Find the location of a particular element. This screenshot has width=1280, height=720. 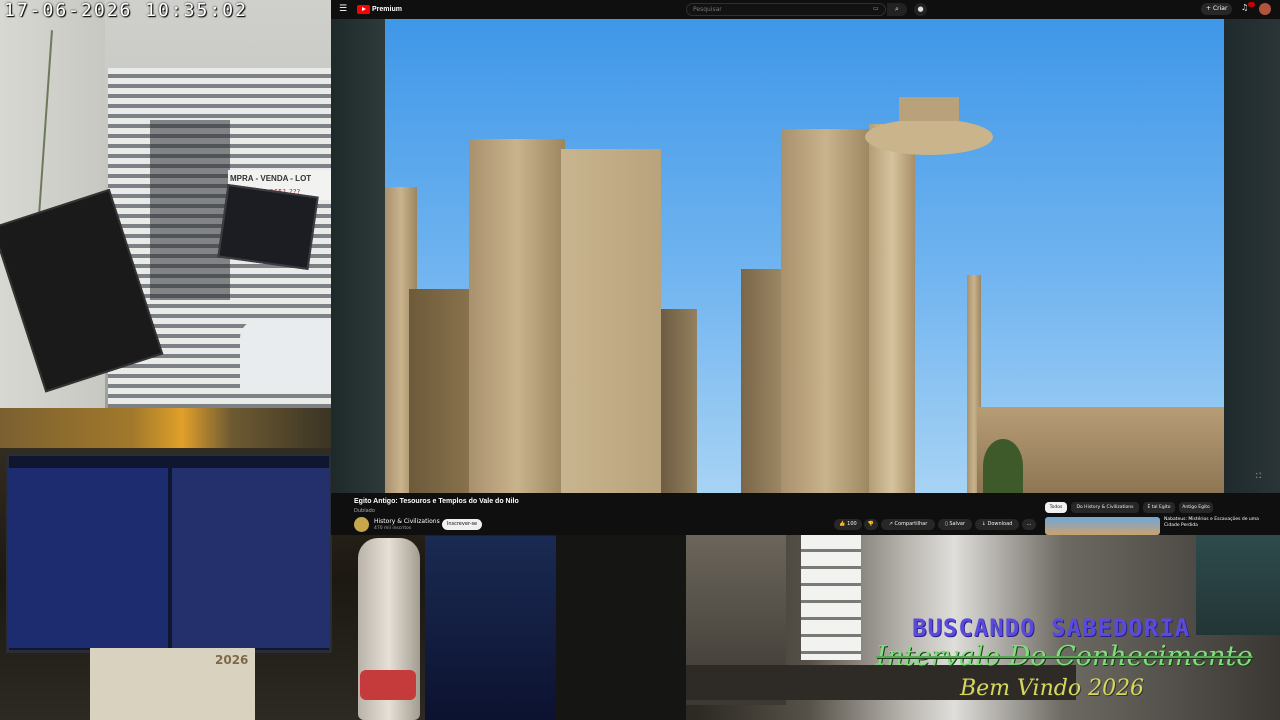

camera-parked-car is located at coordinates (285, 355).